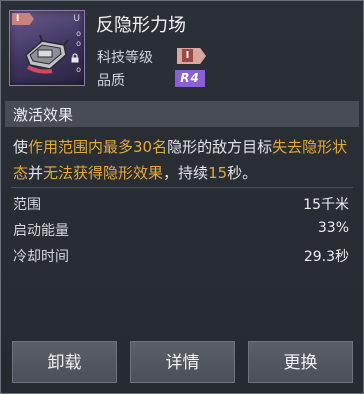 The image size is (364, 394). What do you see at coordinates (111, 81) in the screenshot?
I see `quality-label: 品质` at bounding box center [111, 81].